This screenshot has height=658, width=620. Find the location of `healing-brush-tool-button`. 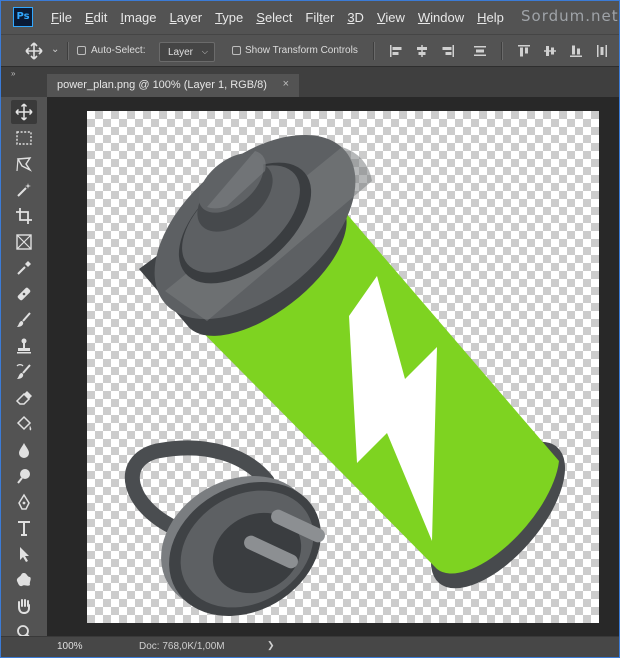

healing-brush-tool-button is located at coordinates (24, 294).